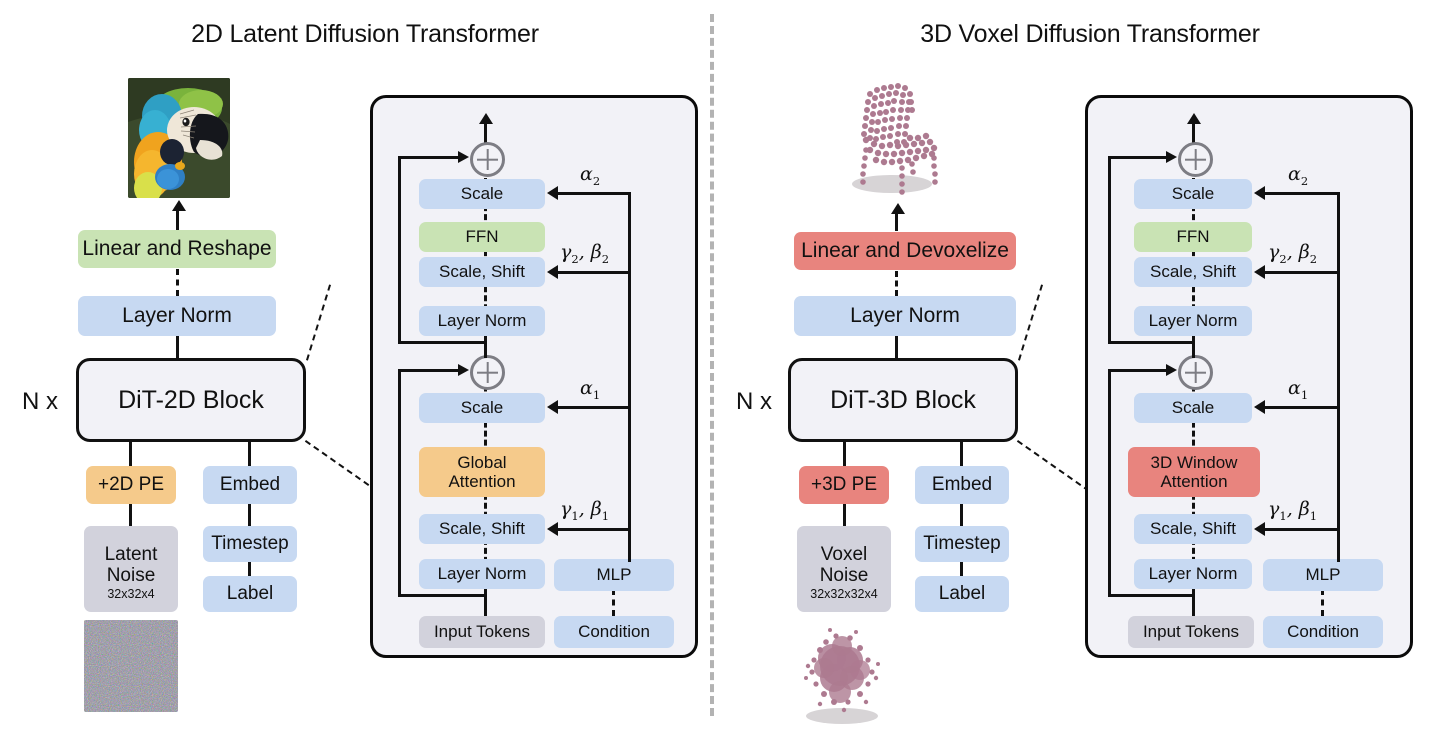 This screenshot has height=732, width=1452. I want to click on cond-arrow-alpha1-head-3d, so click(1259, 407).